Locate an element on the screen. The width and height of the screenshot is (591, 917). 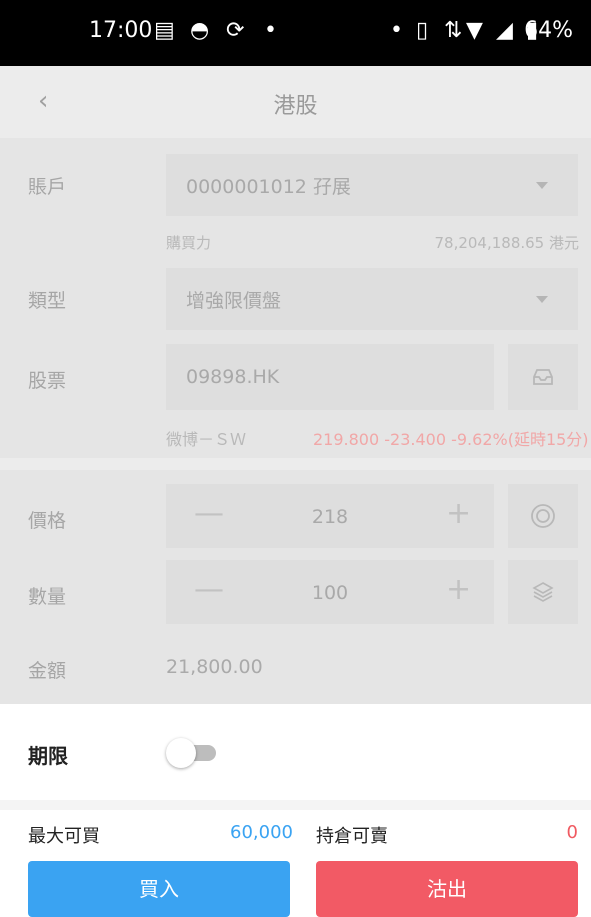
buy-button: 買入 is located at coordinates (159, 889).